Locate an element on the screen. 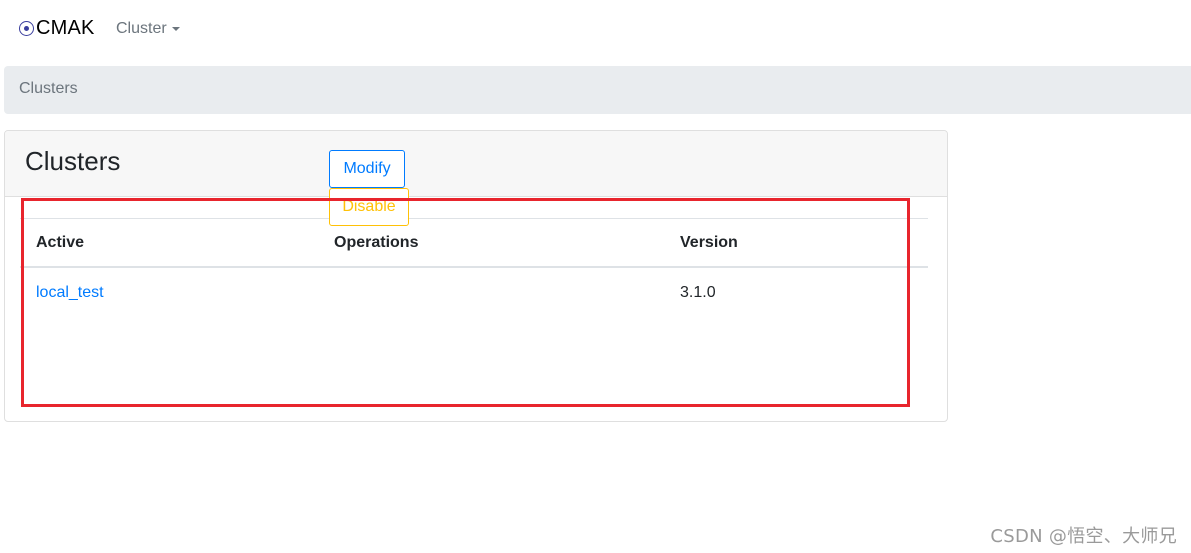  cluster-version: 3.1.0 is located at coordinates (698, 292).